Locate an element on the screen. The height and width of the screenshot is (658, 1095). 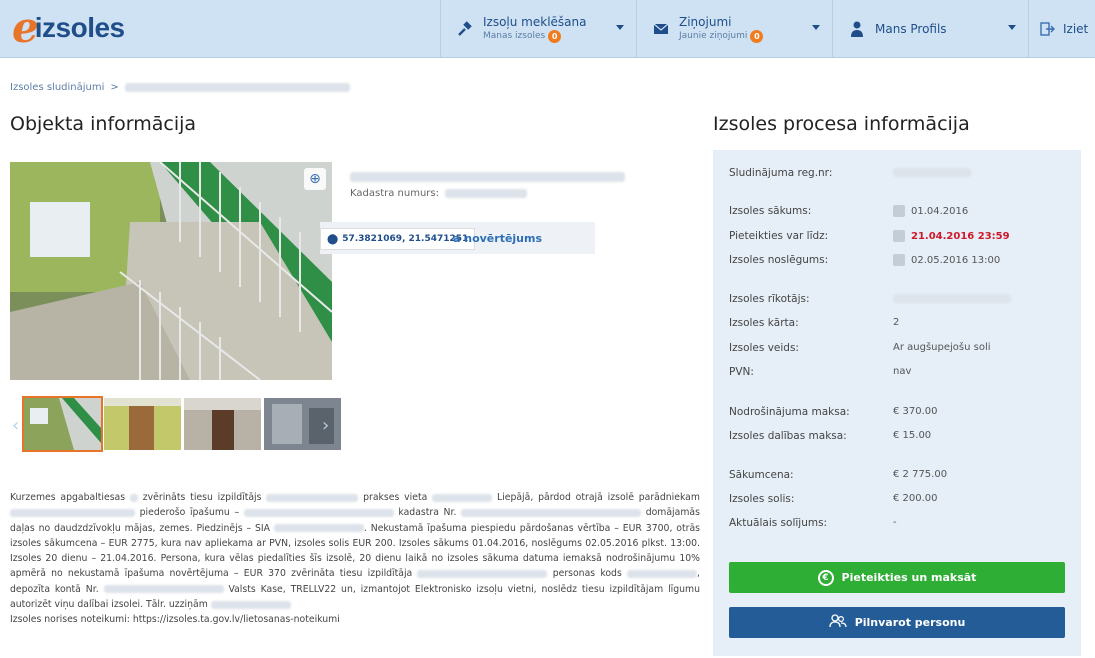
apply-until-date: 21.04.2016 23:59 is located at coordinates (960, 236).